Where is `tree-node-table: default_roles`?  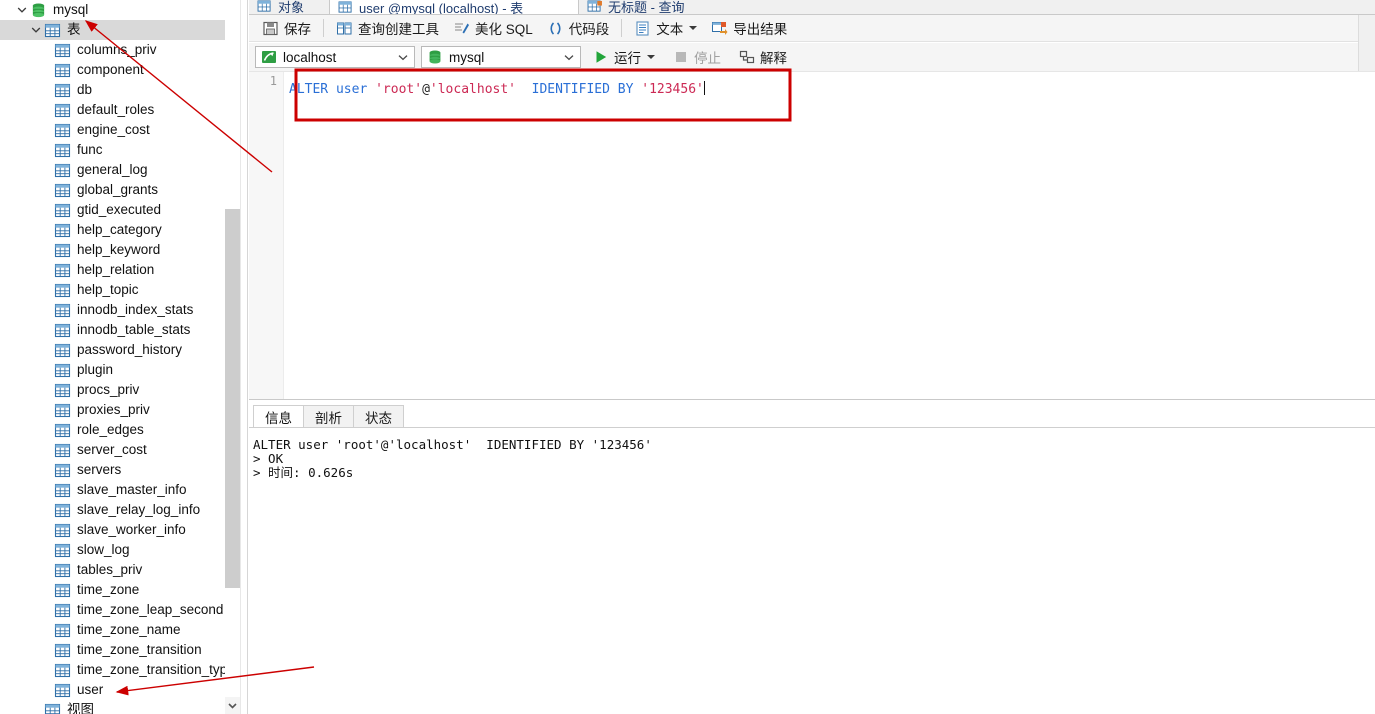
tree-node-table: default_roles is located at coordinates (123, 110).